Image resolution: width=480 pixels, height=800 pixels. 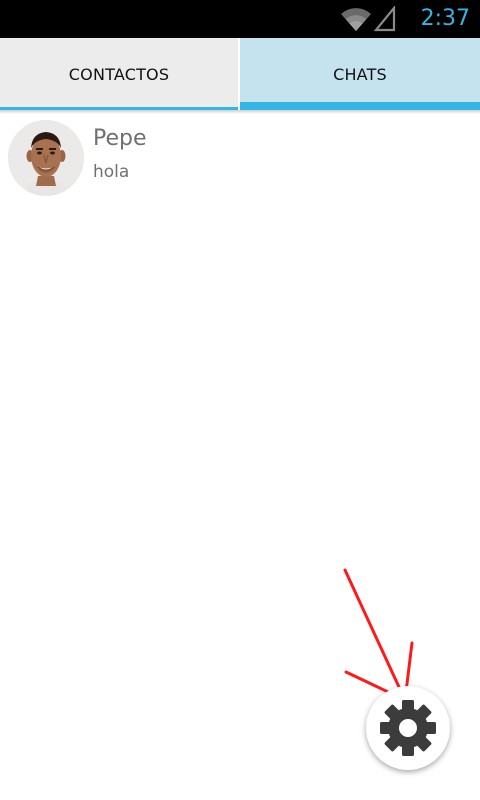 I want to click on wifi-icon, so click(x=356, y=20).